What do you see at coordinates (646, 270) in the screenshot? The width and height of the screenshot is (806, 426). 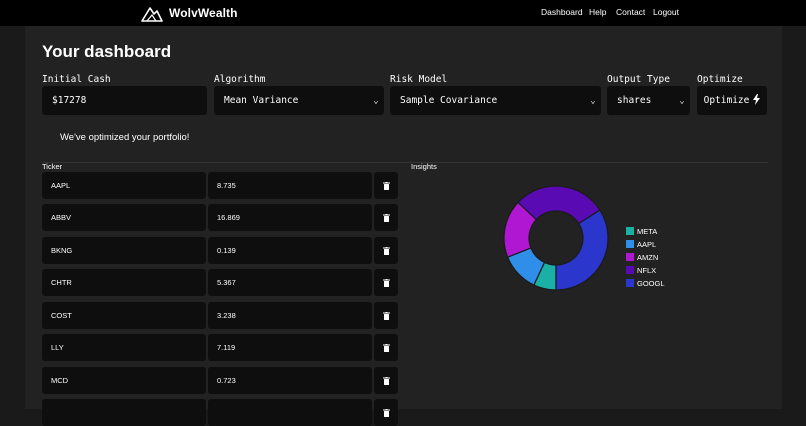 I see `legend-label-nflx: NFLX` at bounding box center [646, 270].